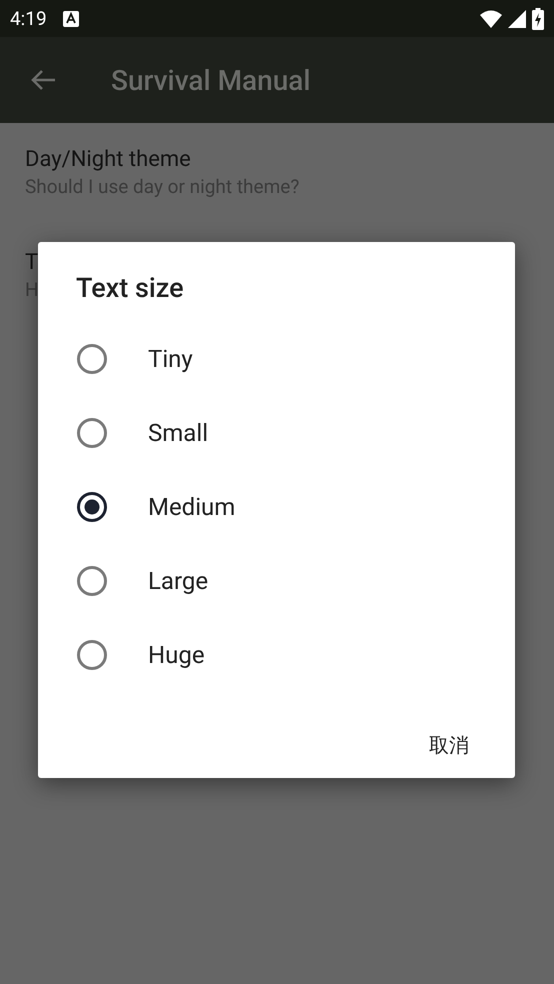  I want to click on setting-title: Day/Night theme, so click(108, 159).